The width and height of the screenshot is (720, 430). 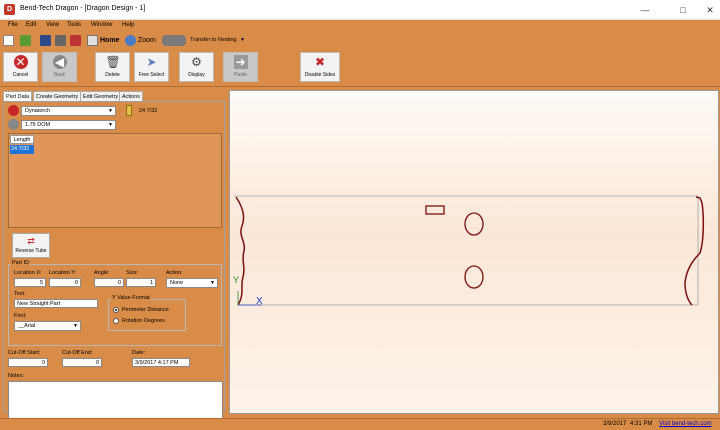 I want to click on size-field: 1, so click(x=141, y=282).